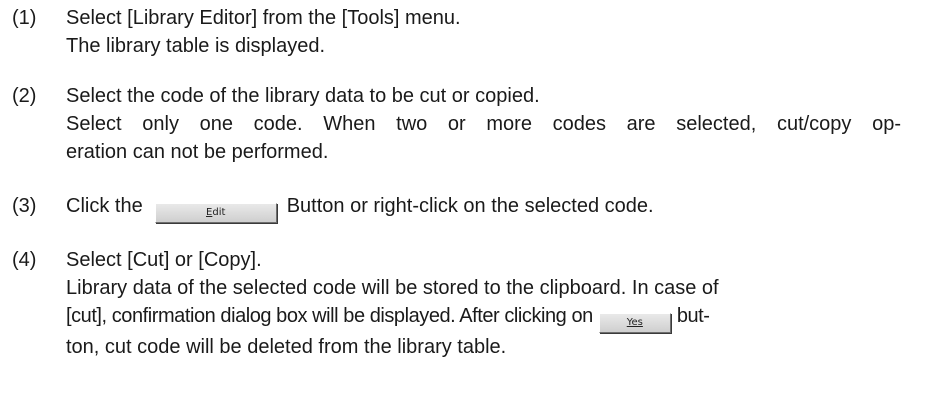 The image size is (939, 405). I want to click on yes-button-label: Yes, so click(634, 322).